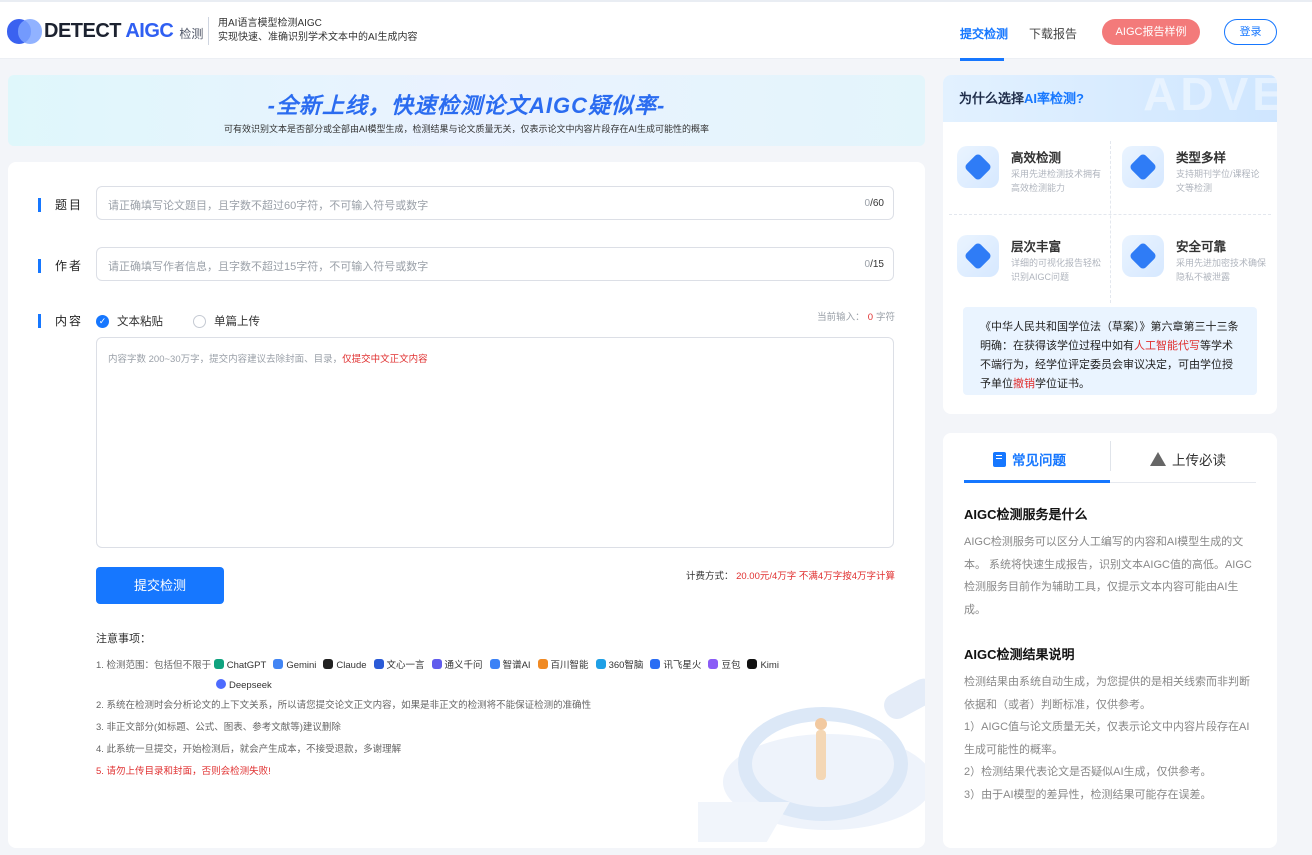  I want to click on feature-diverse: 类型多样 支持期刊学位/课程论文等检测, so click(1188, 167).